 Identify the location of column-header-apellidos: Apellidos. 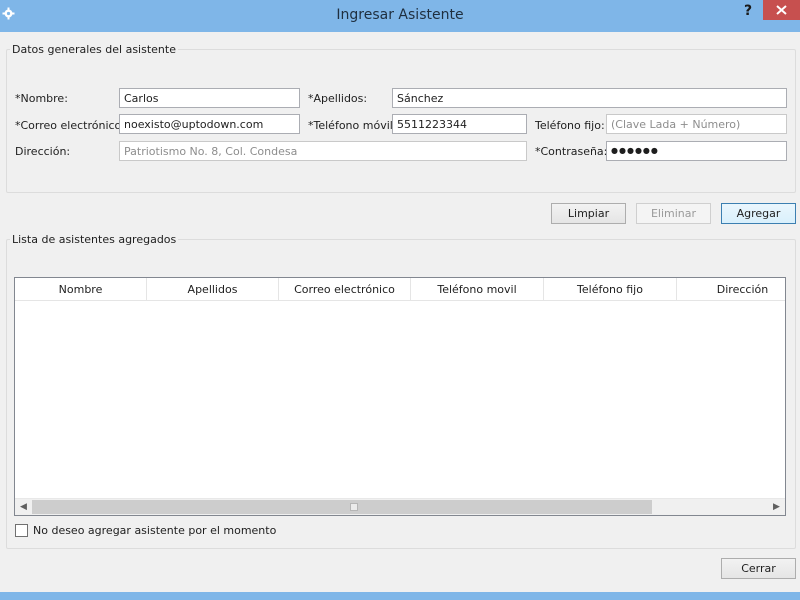
(213, 289).